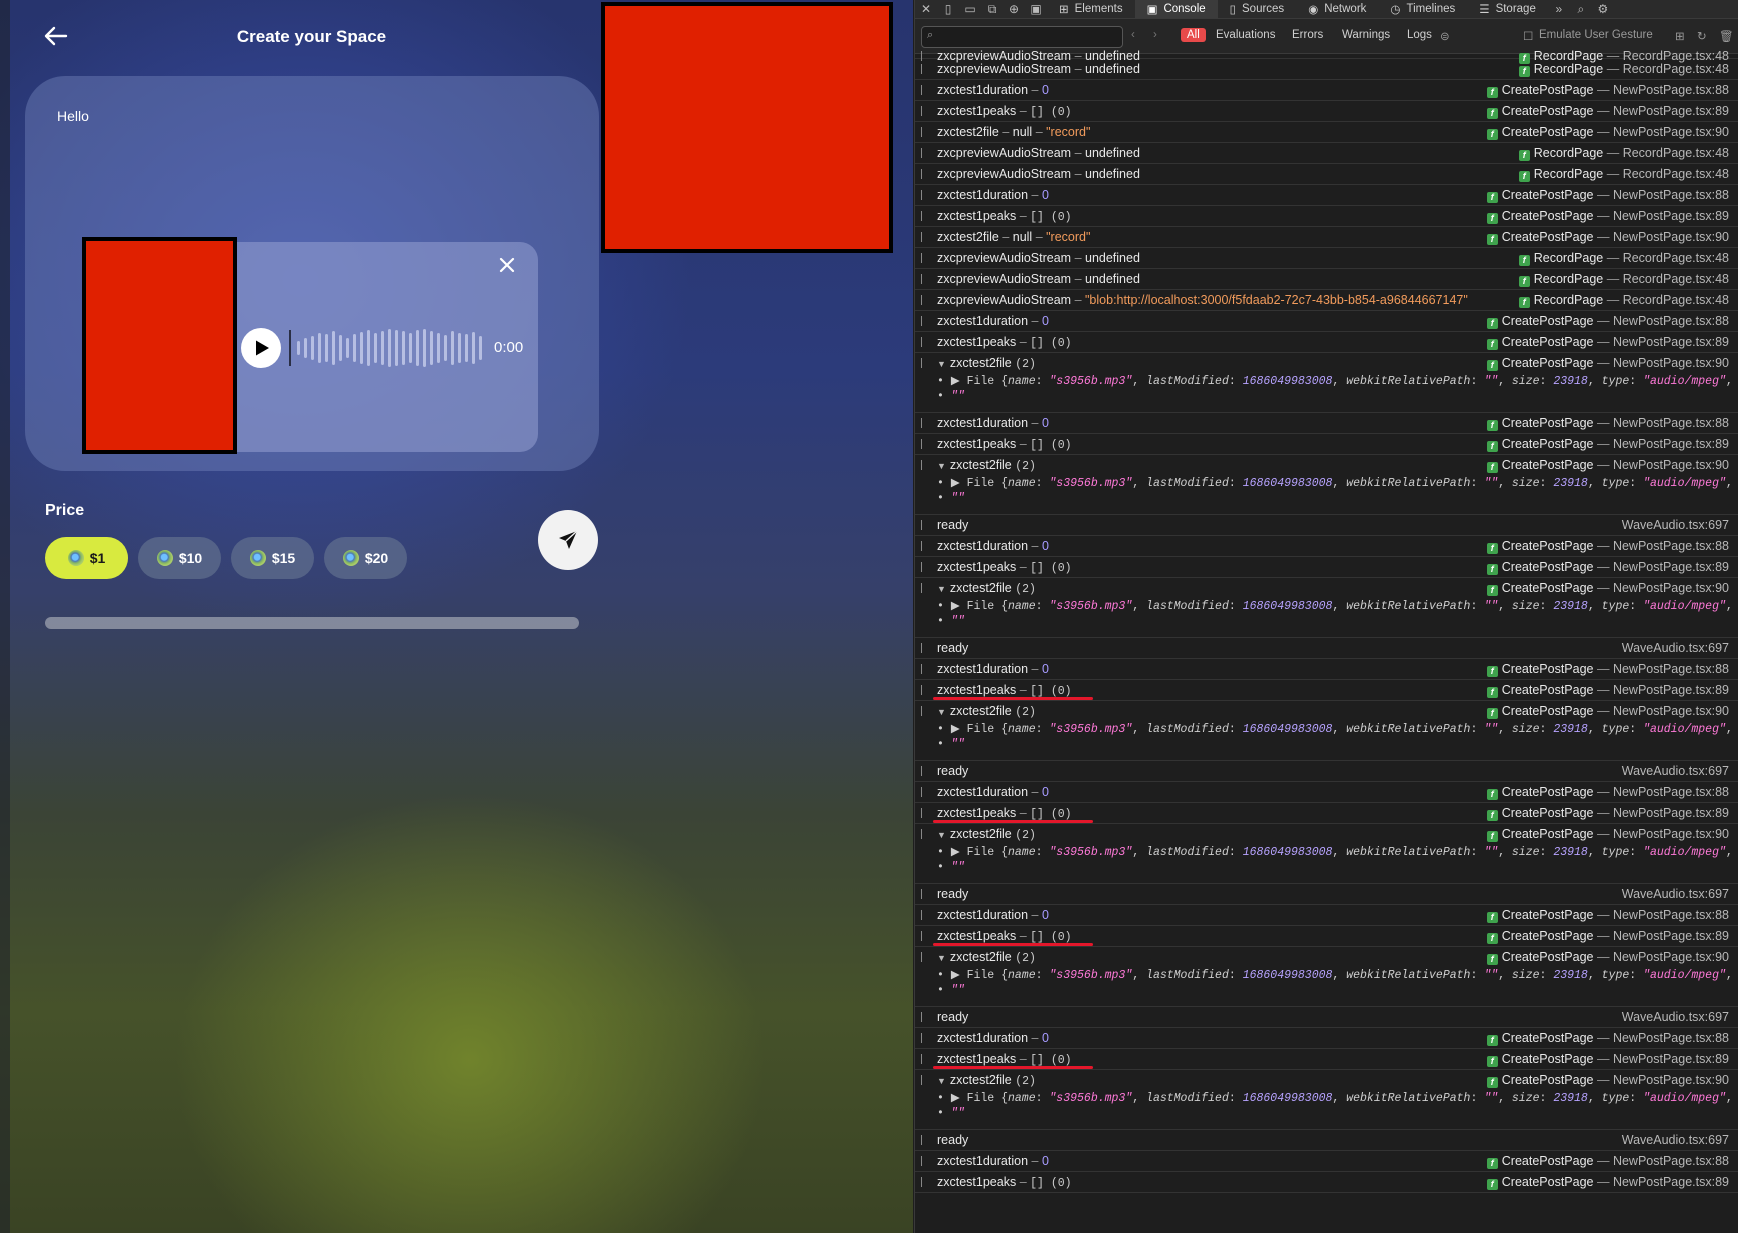  Describe the element at coordinates (1193, 35) in the screenshot. I see `filter-all: All` at that location.